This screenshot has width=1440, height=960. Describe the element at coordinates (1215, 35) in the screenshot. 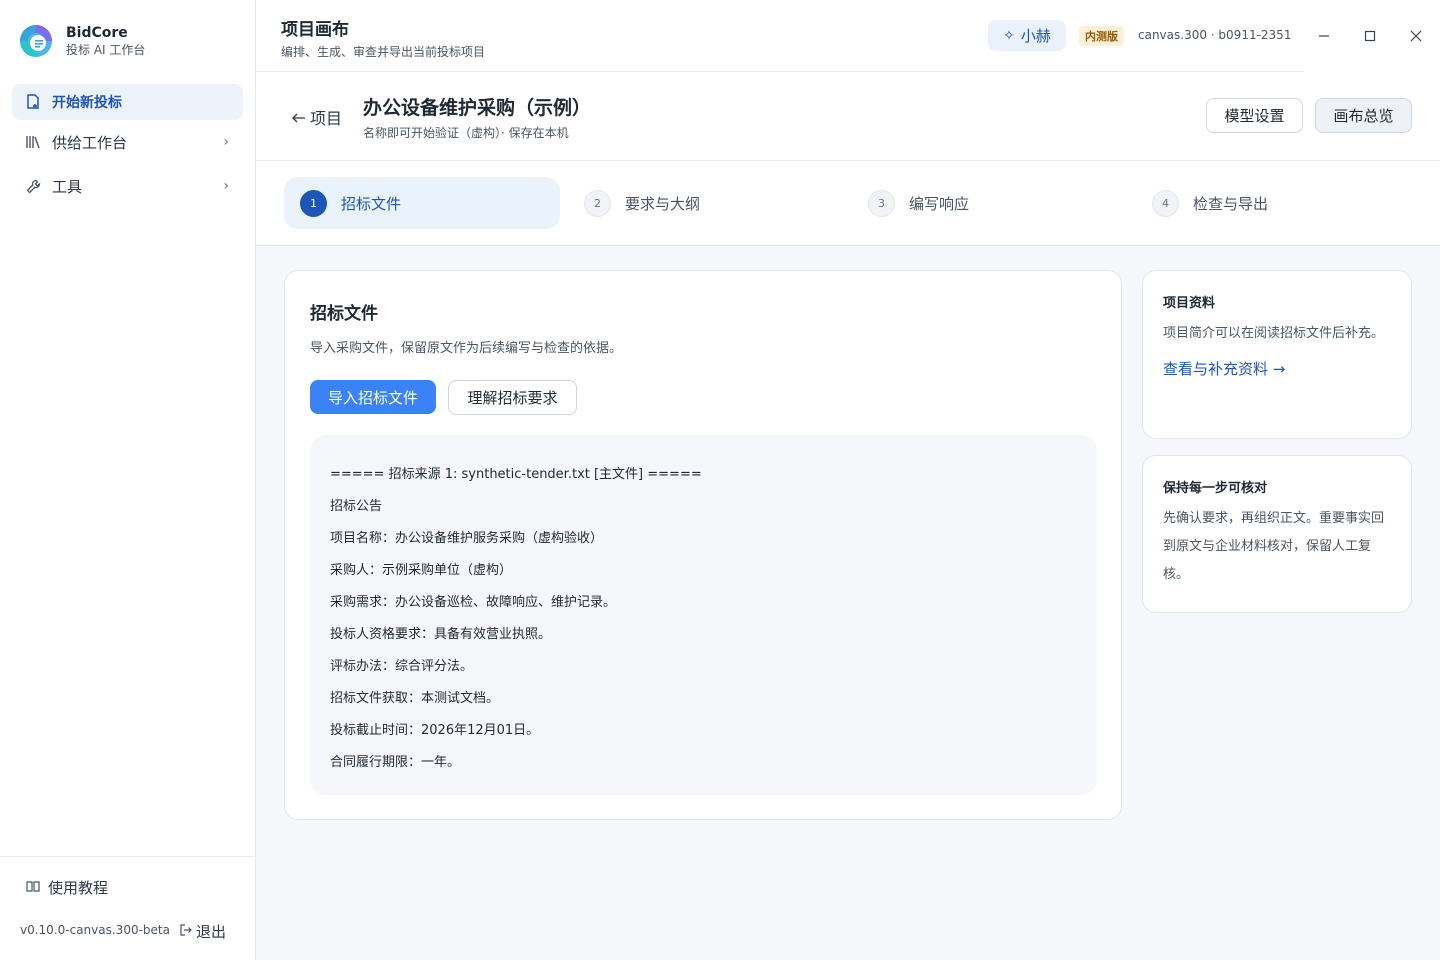

I see `build-info: canvas.300 · b0911-2351` at that location.